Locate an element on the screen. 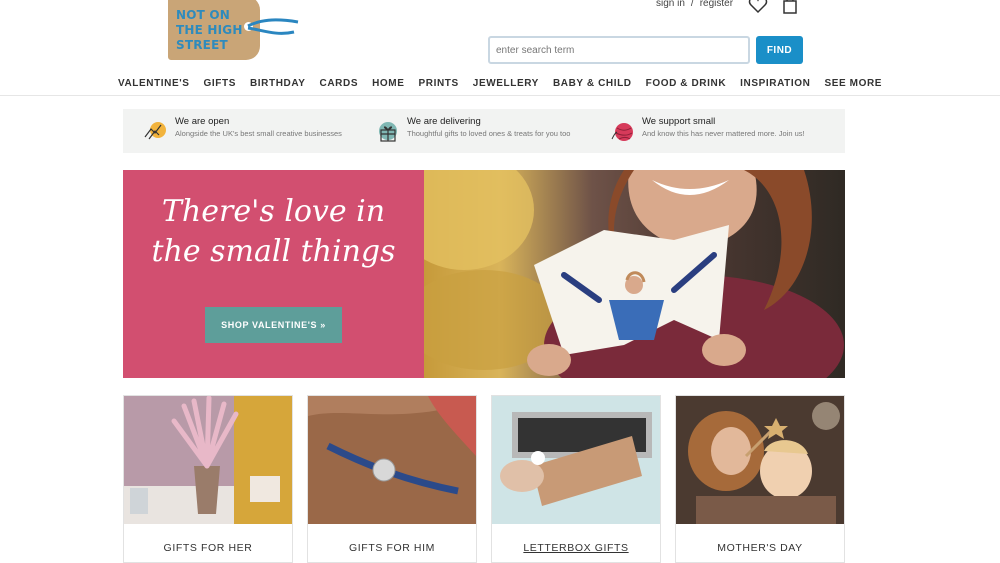 Image resolution: width=1000 pixels, height=563 pixels. yarn-ball-icon is located at coordinates (622, 132).